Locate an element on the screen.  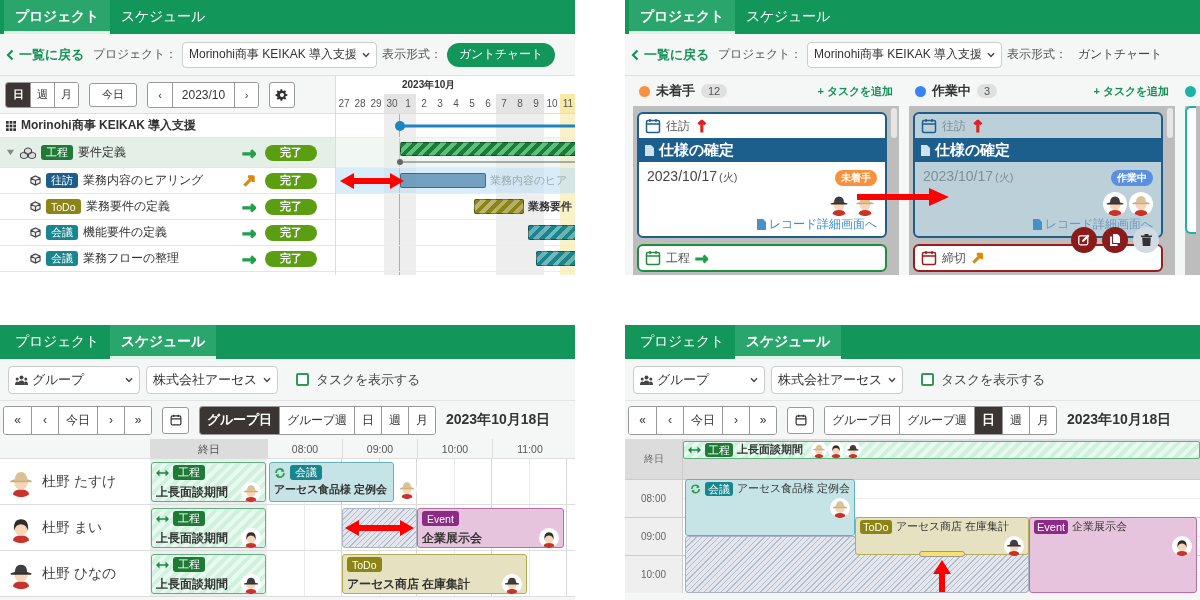
task-card: 往訪 ↑ 仕様の確定 2023/10/17(火) 未着手 レコード詳細画面へ is located at coordinates (762, 175).